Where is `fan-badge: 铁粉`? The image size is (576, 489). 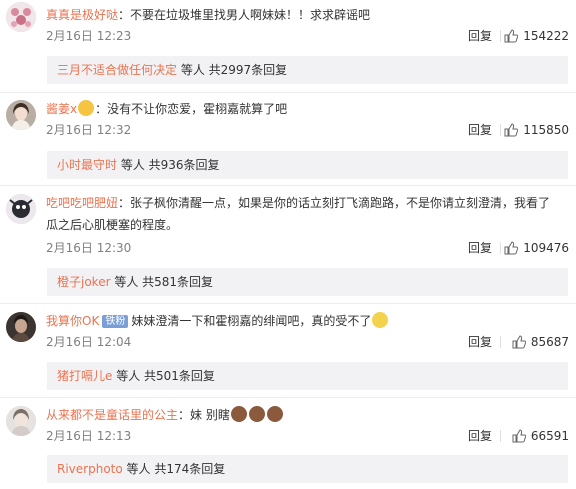
fan-badge: 铁粉 is located at coordinates (115, 321).